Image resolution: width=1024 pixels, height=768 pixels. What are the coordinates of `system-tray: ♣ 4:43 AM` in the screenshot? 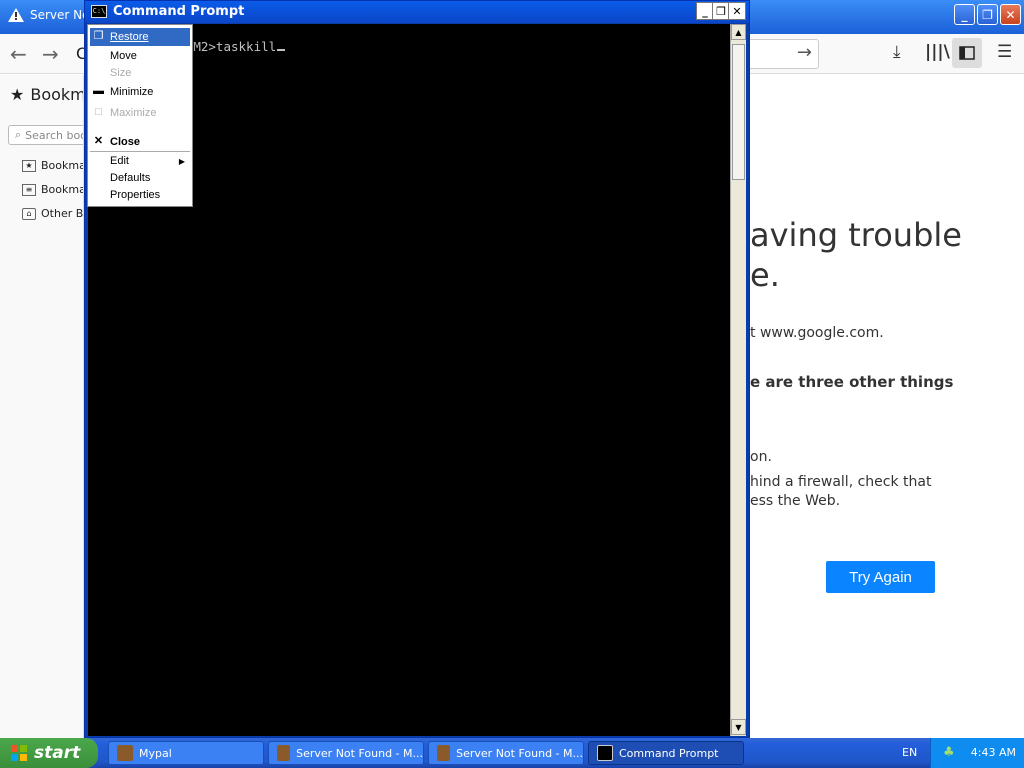 It's located at (977, 753).